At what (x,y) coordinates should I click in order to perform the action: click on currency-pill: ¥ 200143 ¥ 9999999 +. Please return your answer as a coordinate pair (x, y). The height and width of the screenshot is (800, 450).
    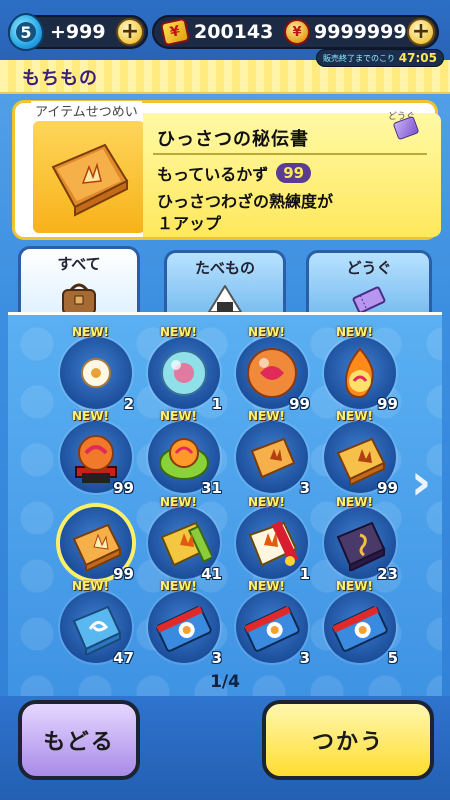
    Looking at the image, I should click on (295, 32).